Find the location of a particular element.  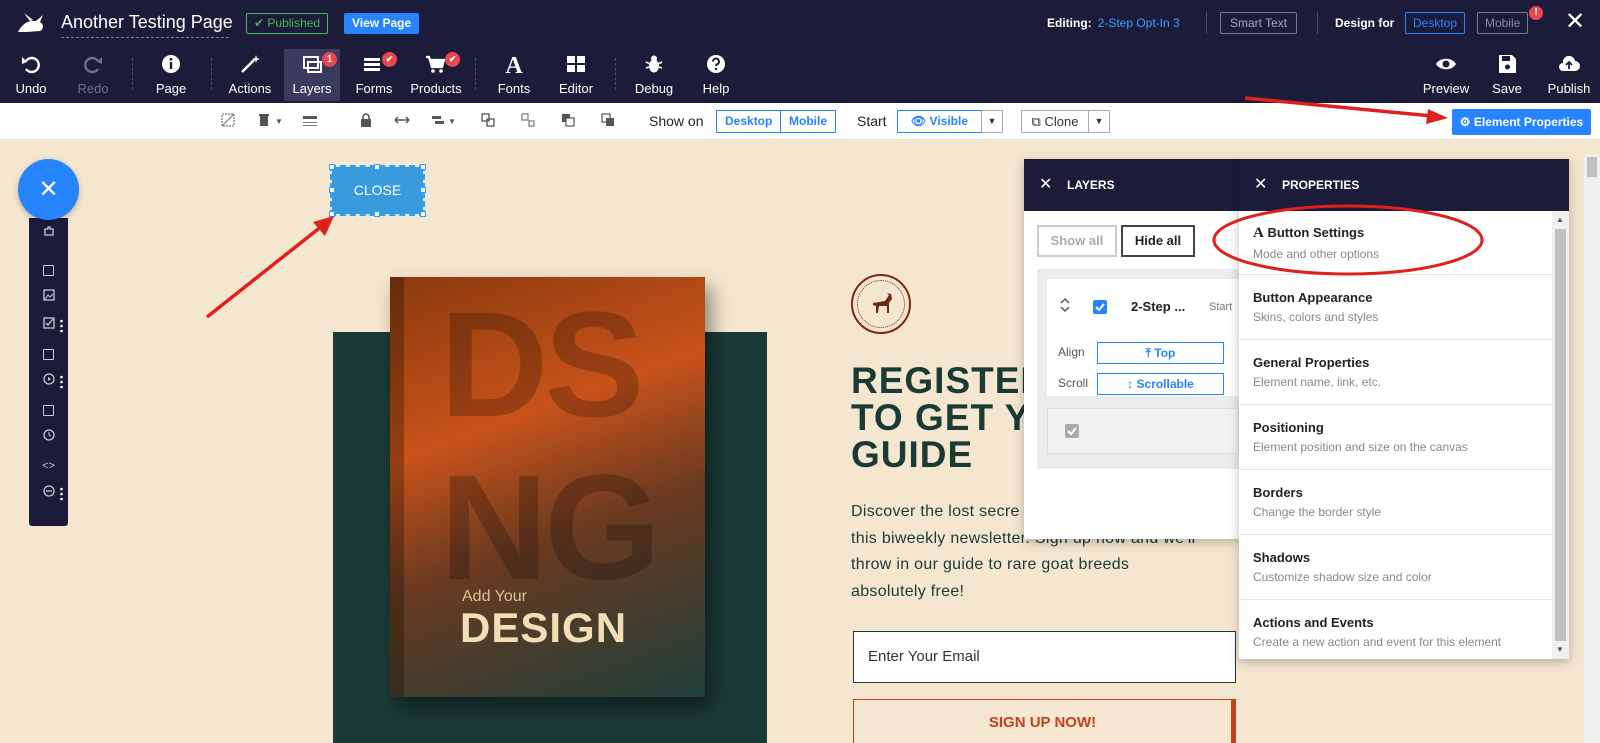

redo-button: Redo is located at coordinates (93, 75).